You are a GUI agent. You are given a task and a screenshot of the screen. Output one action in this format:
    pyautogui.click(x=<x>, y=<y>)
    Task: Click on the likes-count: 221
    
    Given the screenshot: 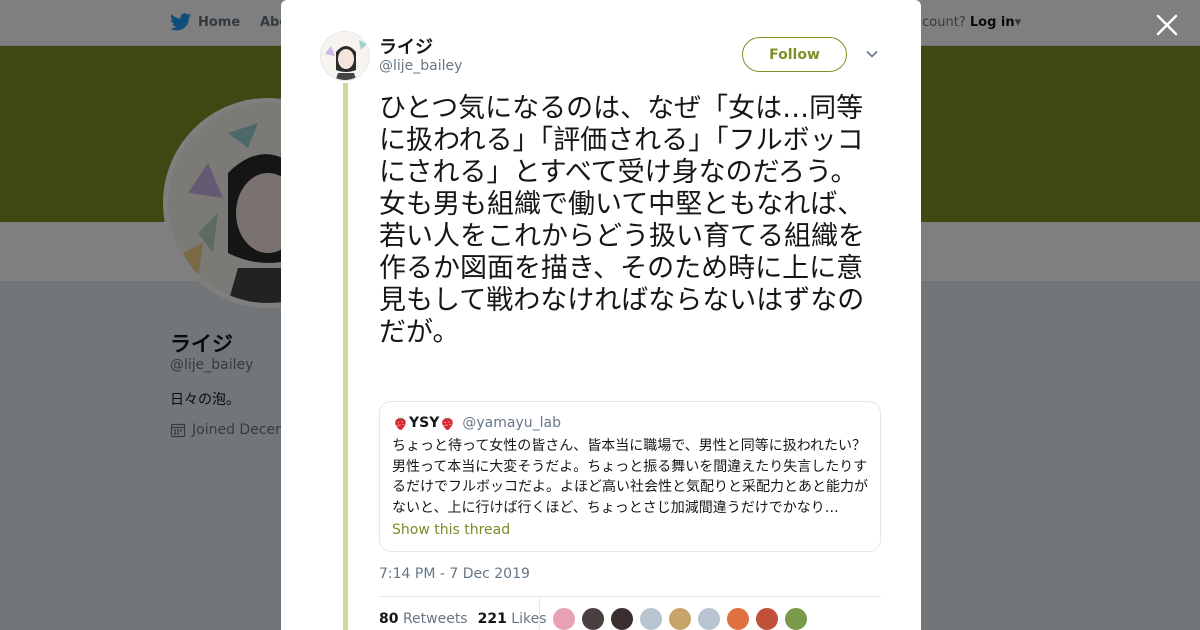 What is the action you would take?
    pyautogui.click(x=492, y=619)
    